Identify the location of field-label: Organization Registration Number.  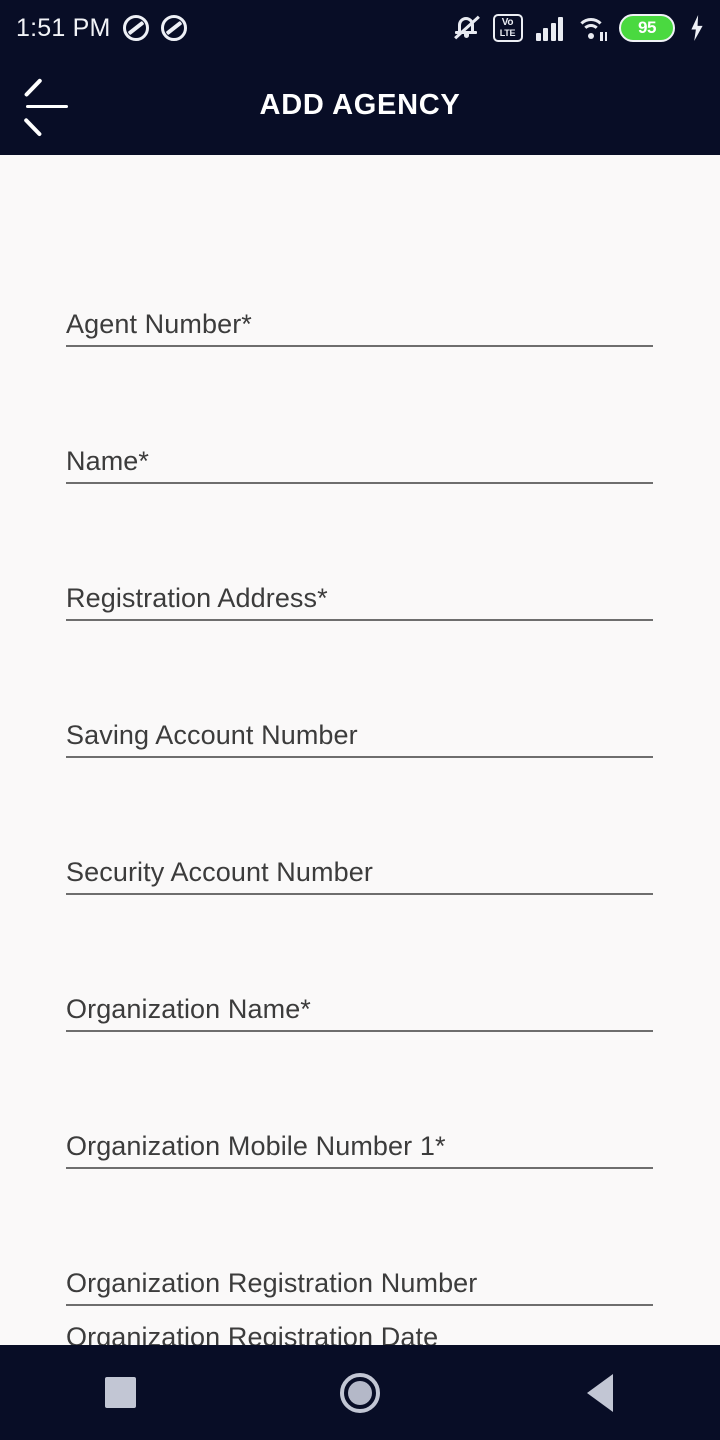
(272, 1283).